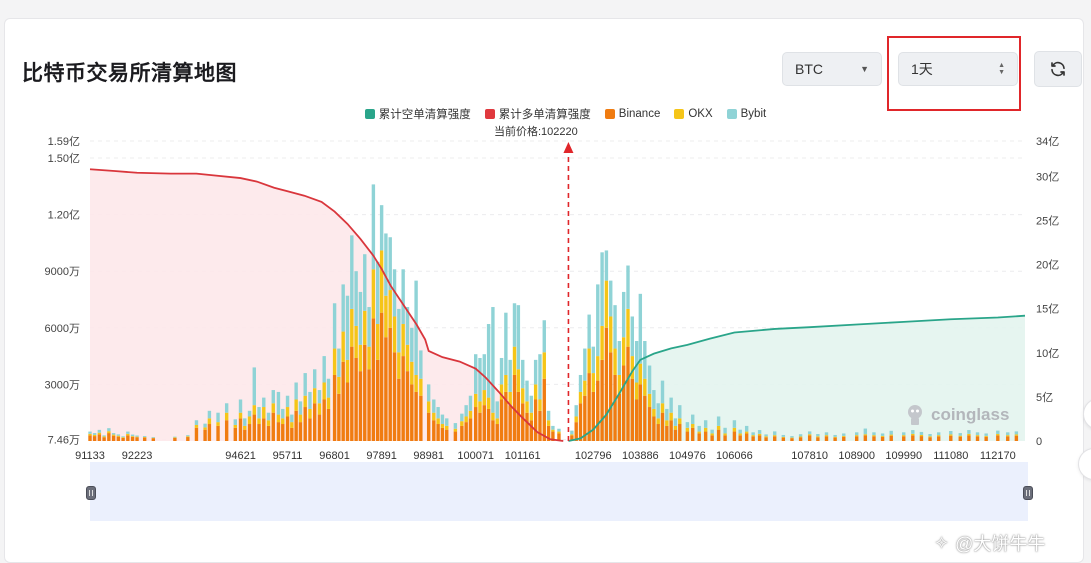  Describe the element at coordinates (809, 456) in the screenshot. I see `x-axis-tick: 107810` at that location.